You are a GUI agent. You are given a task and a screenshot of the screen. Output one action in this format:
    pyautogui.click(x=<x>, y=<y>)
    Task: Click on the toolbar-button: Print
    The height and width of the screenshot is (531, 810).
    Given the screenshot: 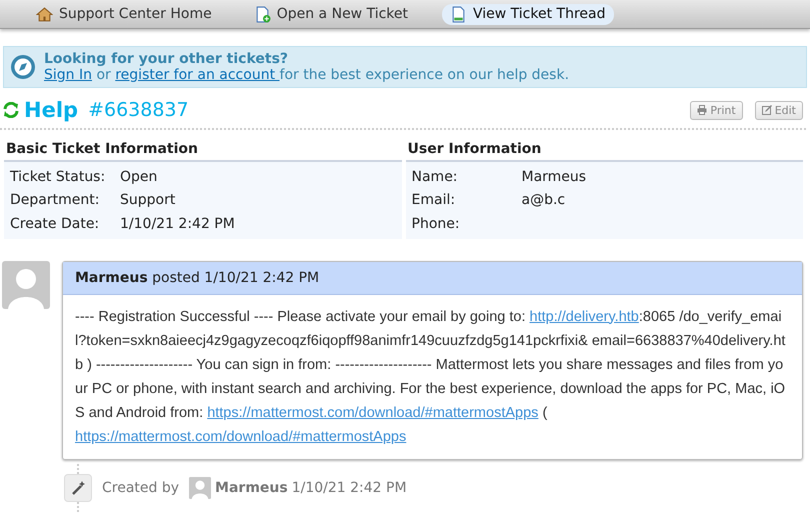 What is the action you would take?
    pyautogui.click(x=716, y=110)
    